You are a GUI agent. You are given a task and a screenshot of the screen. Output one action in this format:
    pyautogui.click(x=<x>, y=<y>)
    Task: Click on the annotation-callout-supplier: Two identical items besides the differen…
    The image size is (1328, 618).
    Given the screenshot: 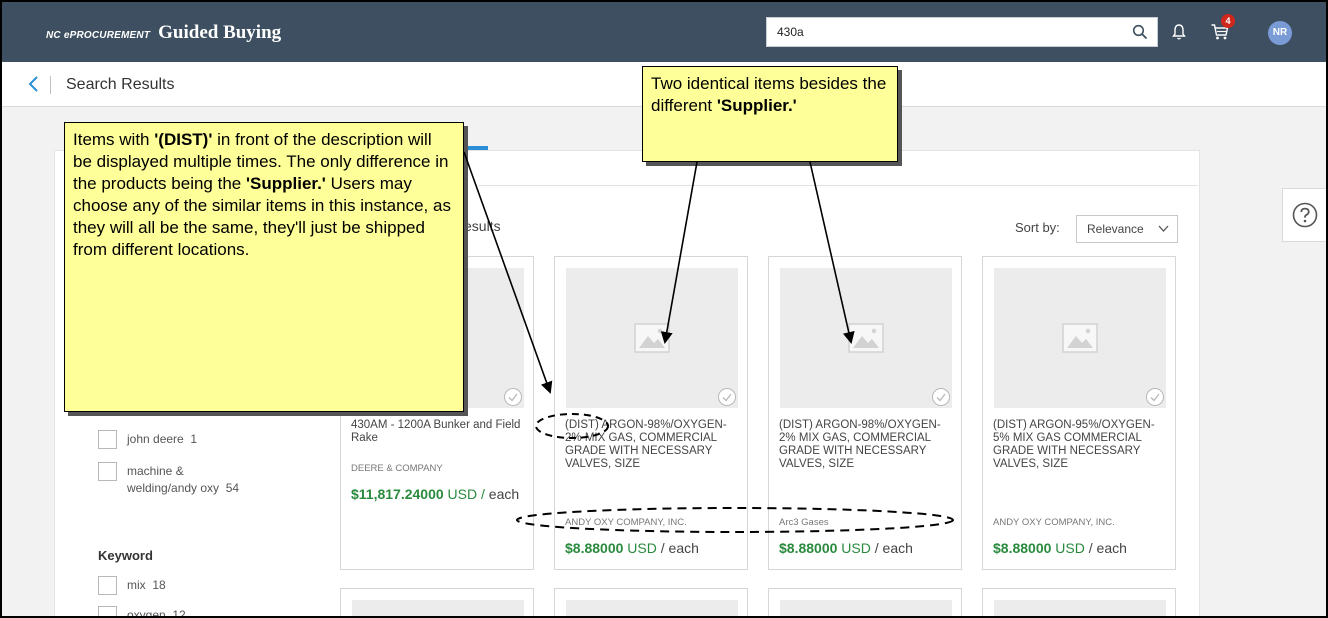 What is the action you would take?
    pyautogui.click(x=770, y=114)
    